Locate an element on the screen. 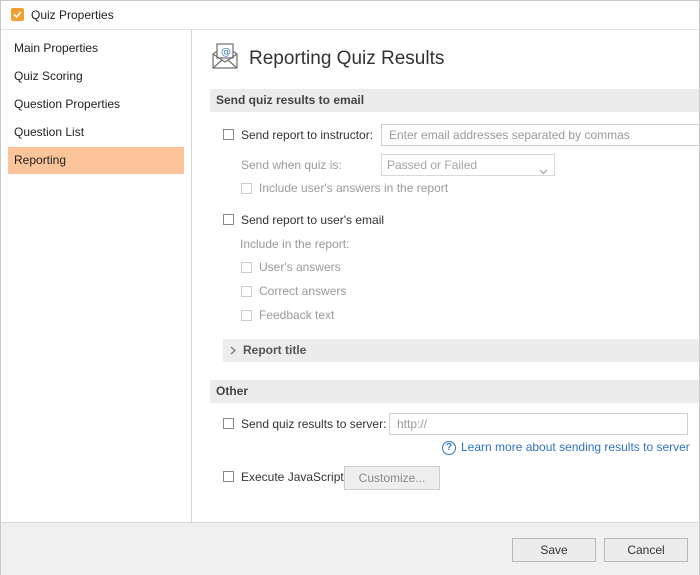 The height and width of the screenshot is (575, 700). feedback-text-checkbox is located at coordinates (246, 315).